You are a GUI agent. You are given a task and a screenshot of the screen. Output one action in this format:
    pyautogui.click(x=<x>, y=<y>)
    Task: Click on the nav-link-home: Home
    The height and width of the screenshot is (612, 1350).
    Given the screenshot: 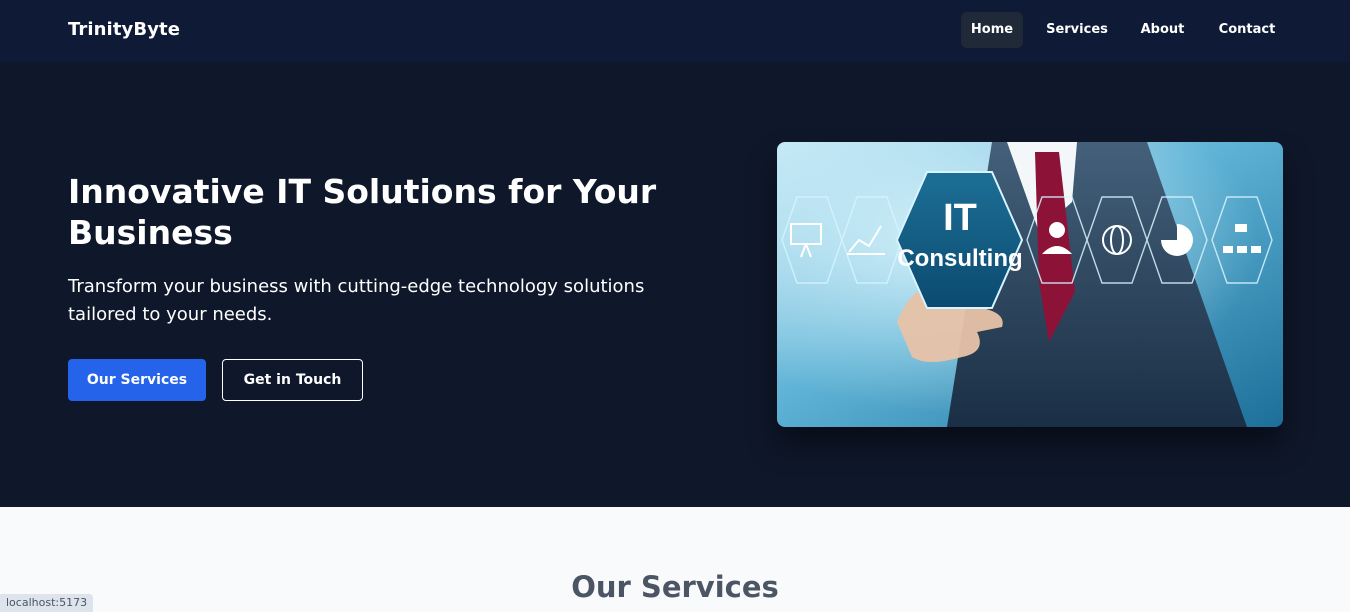 What is the action you would take?
    pyautogui.click(x=992, y=30)
    